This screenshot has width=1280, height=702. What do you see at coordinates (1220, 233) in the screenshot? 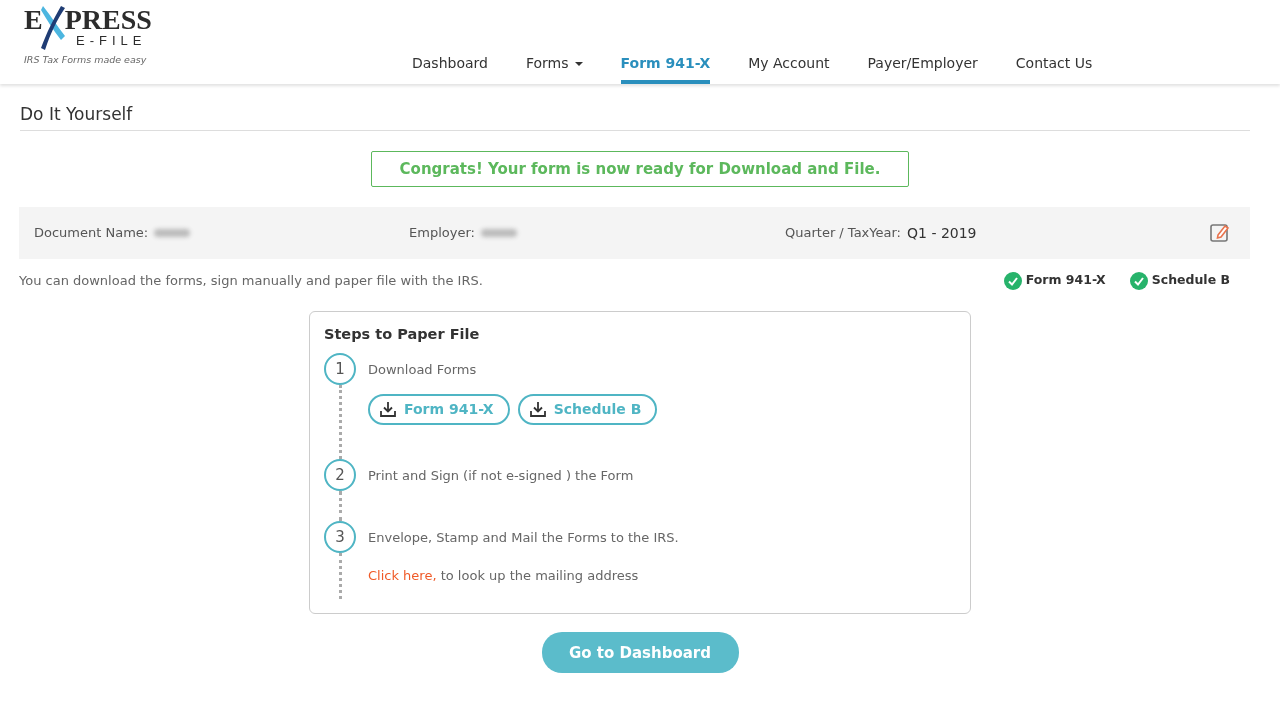
I see `edit-icon` at bounding box center [1220, 233].